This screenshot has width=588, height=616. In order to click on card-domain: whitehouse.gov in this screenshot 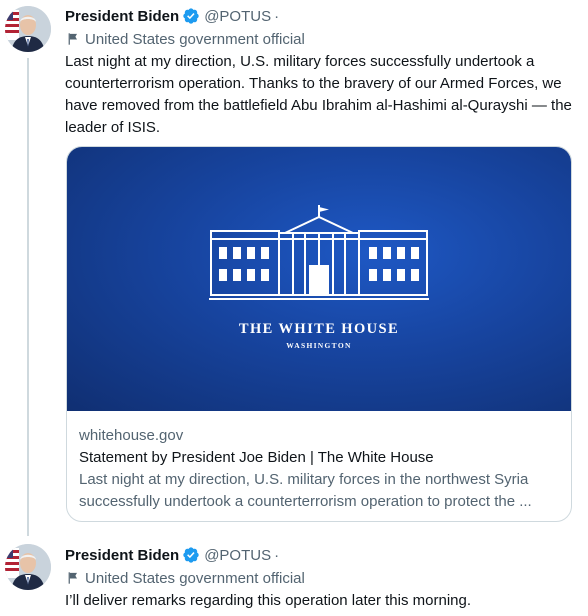, I will do `click(131, 435)`.